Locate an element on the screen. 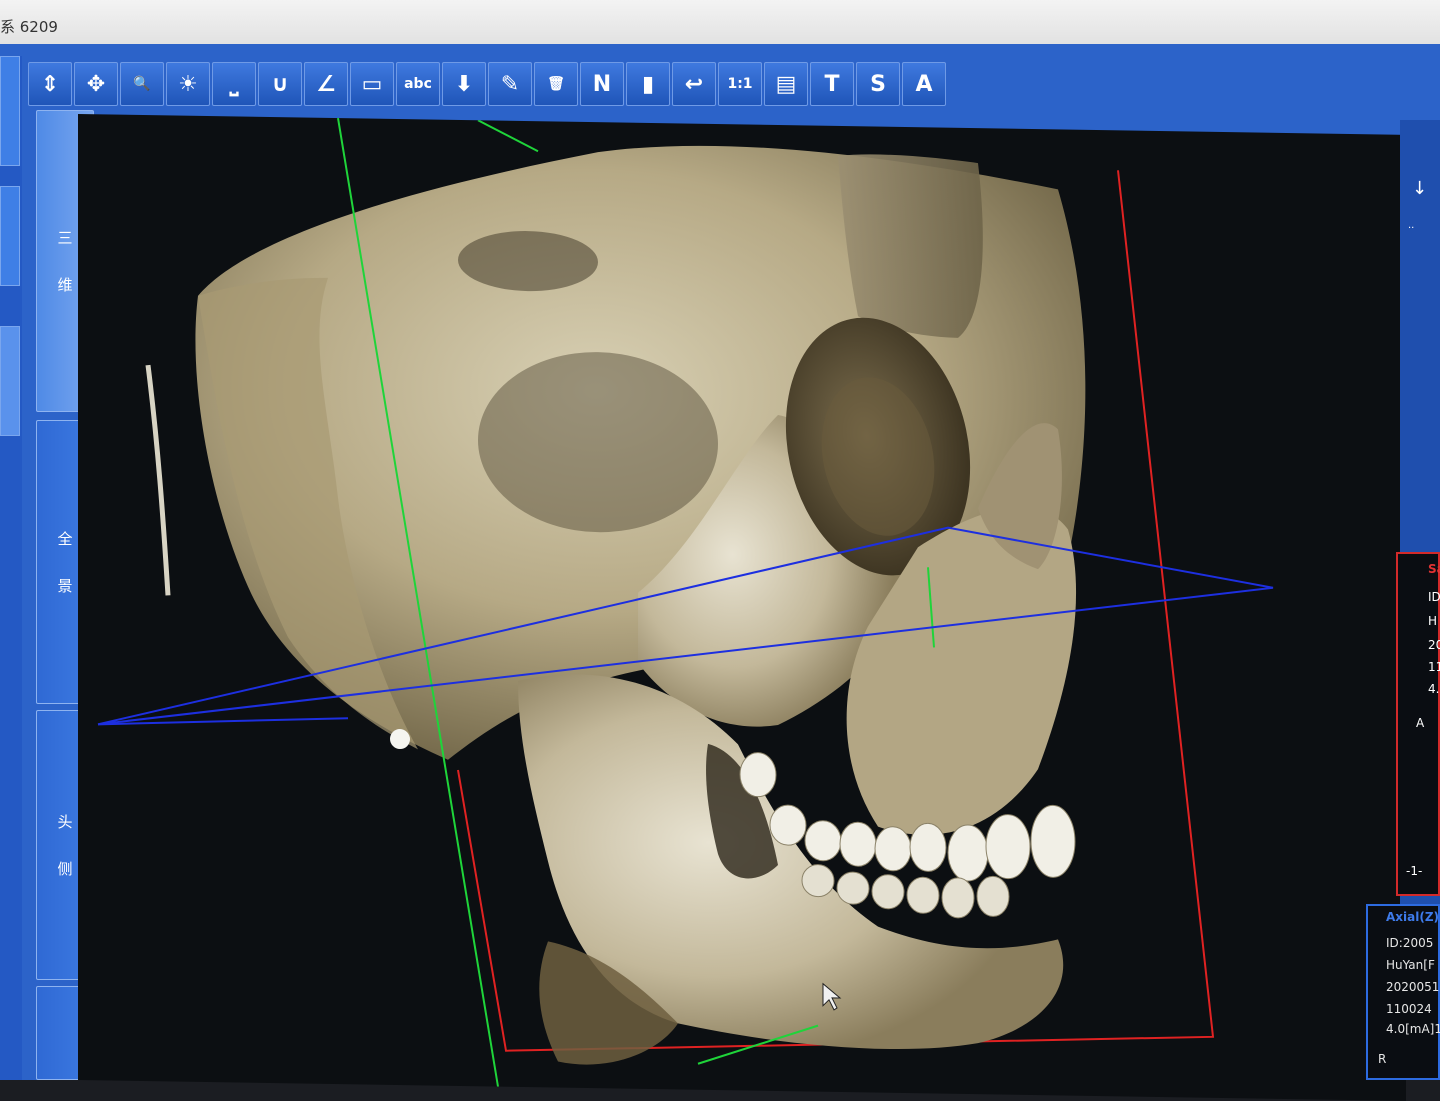 The image size is (1440, 1101). angle-tool-icon: ∠ is located at coordinates (326, 84).